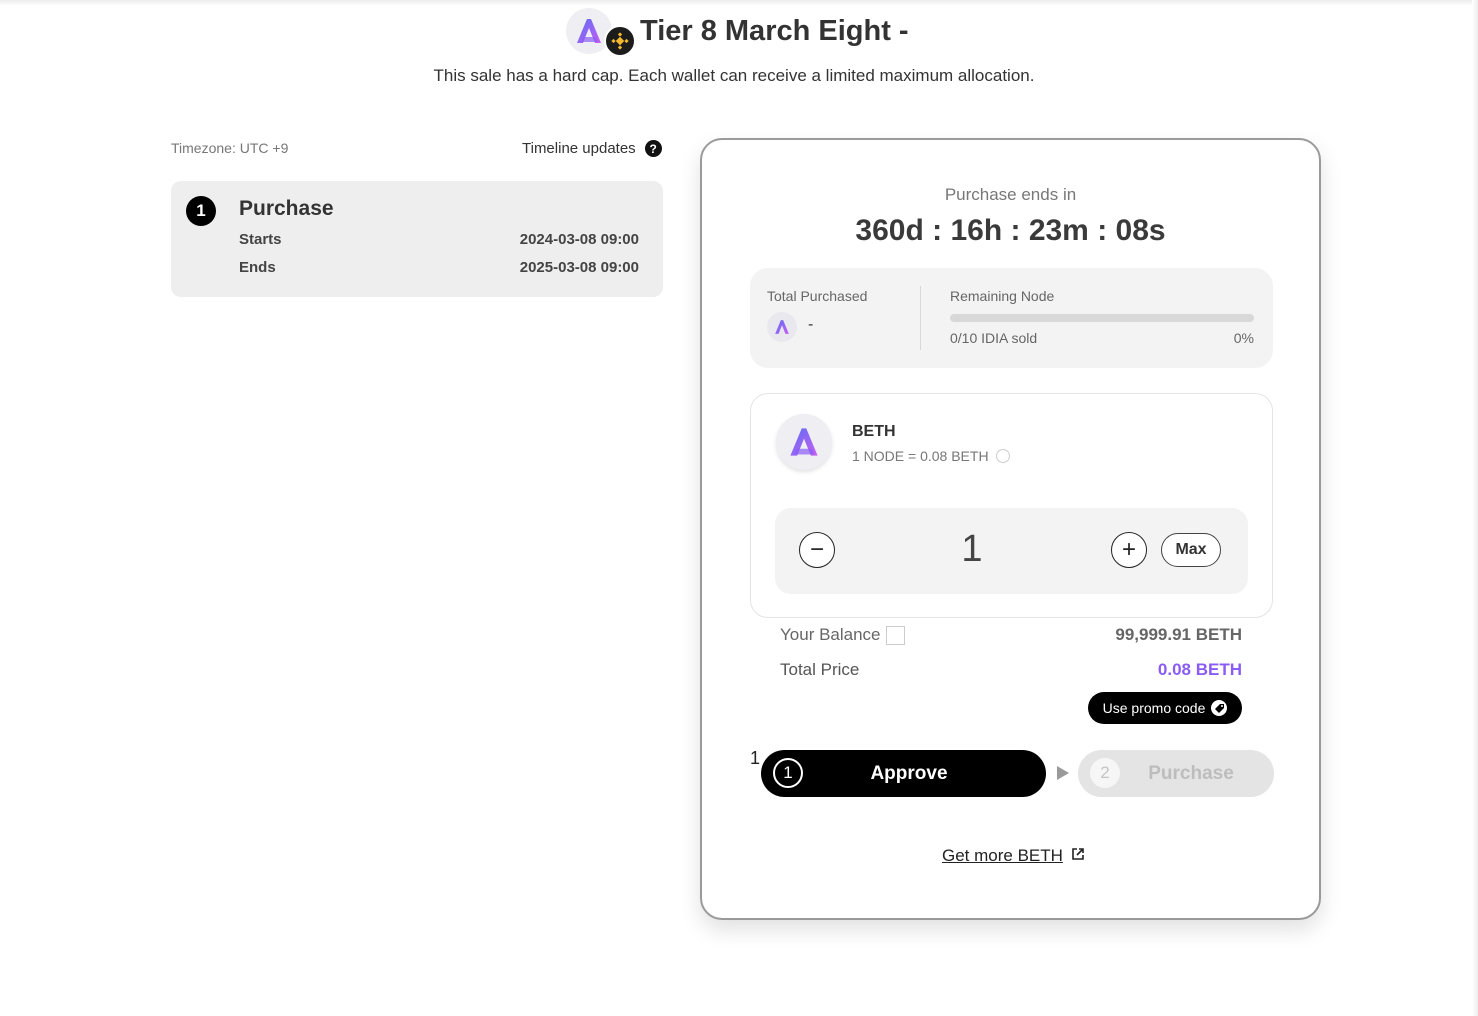 Image resolution: width=1478 pixels, height=1016 pixels. What do you see at coordinates (909, 773) in the screenshot?
I see `approve-label: Approve` at bounding box center [909, 773].